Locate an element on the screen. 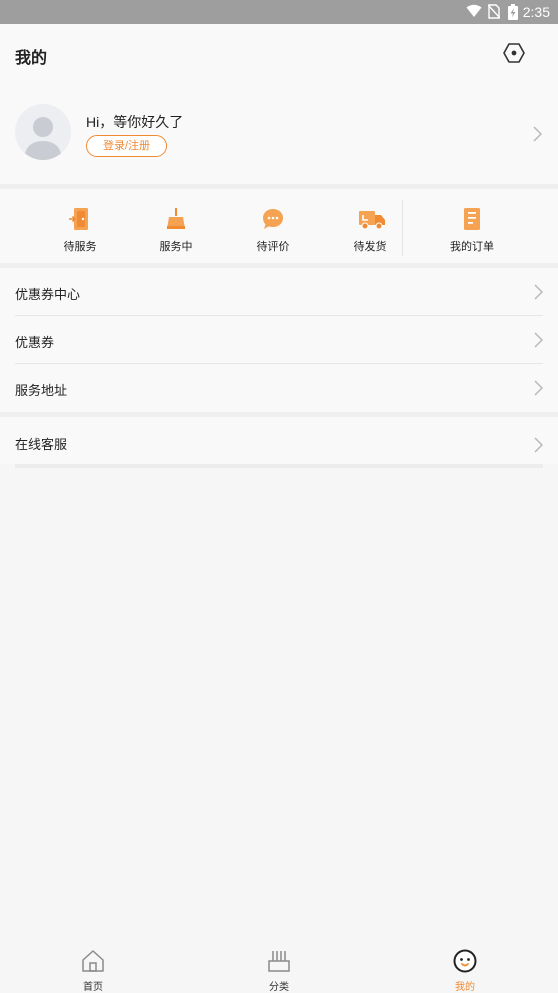 The width and height of the screenshot is (558, 993). profile-card: Hi，等你好久了 登录/注册 is located at coordinates (279, 135).